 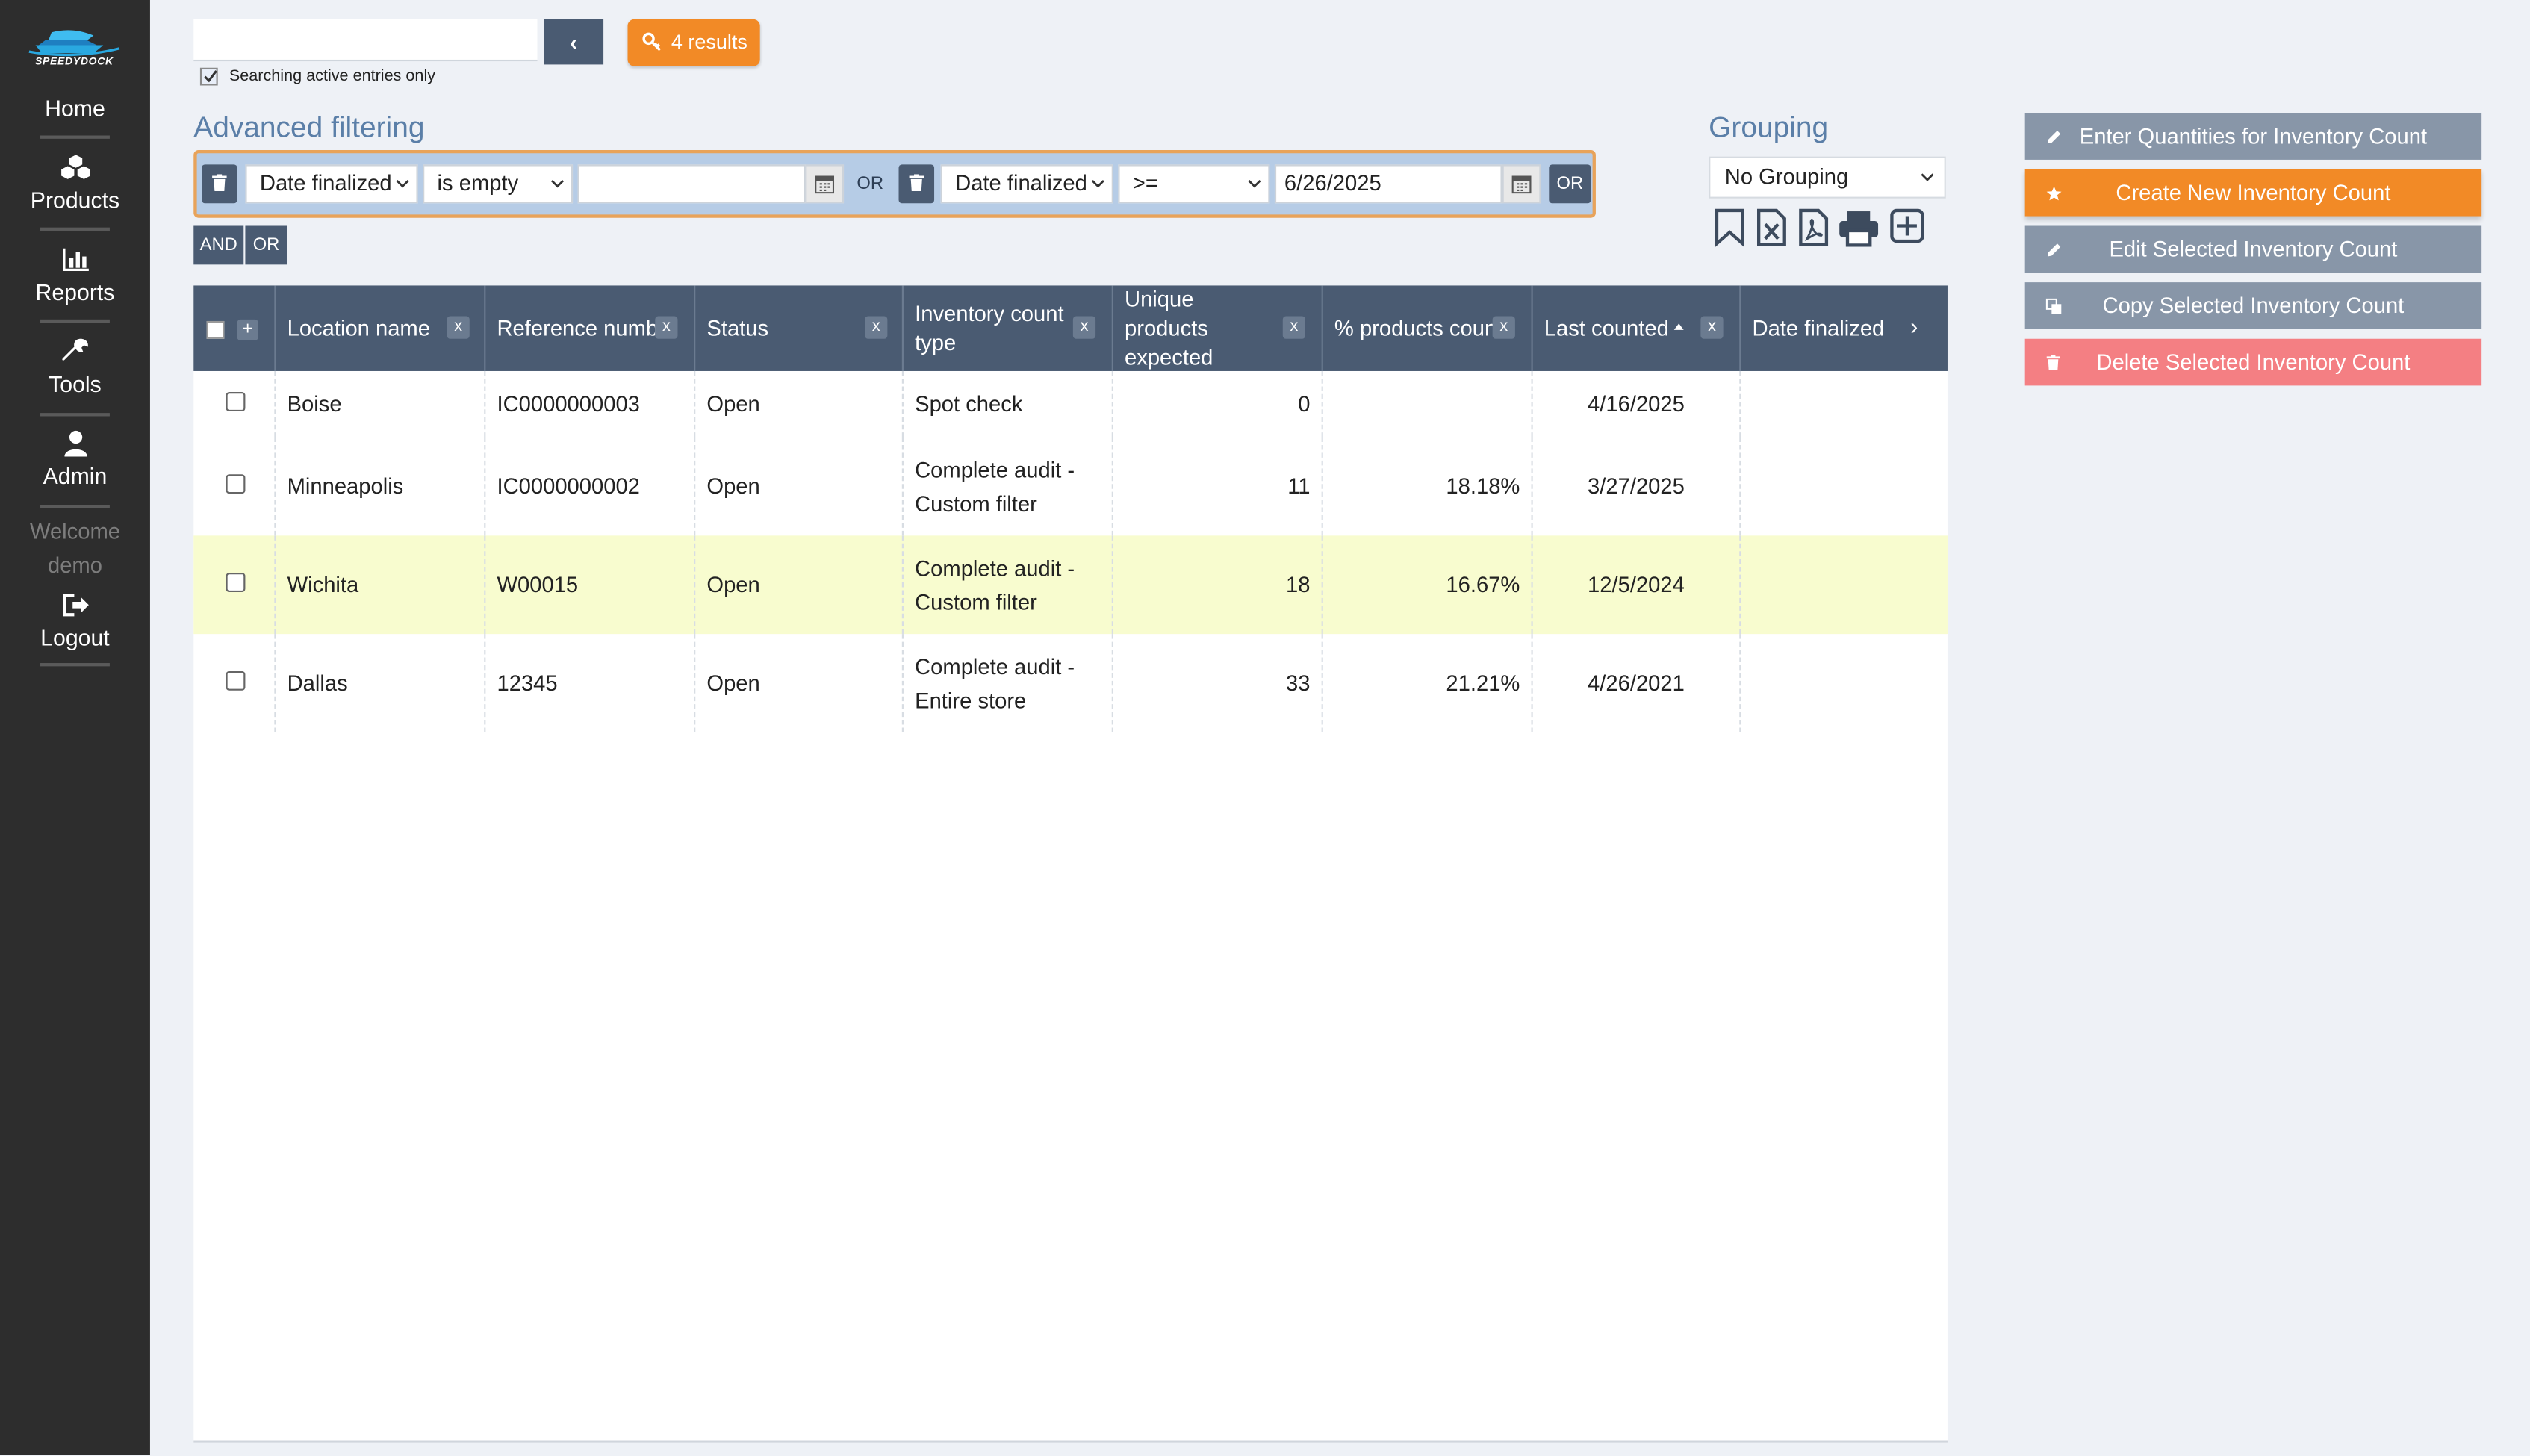 What do you see at coordinates (2253, 136) in the screenshot?
I see `enter-quantities-button: Enter Quantities for Inventory Count` at bounding box center [2253, 136].